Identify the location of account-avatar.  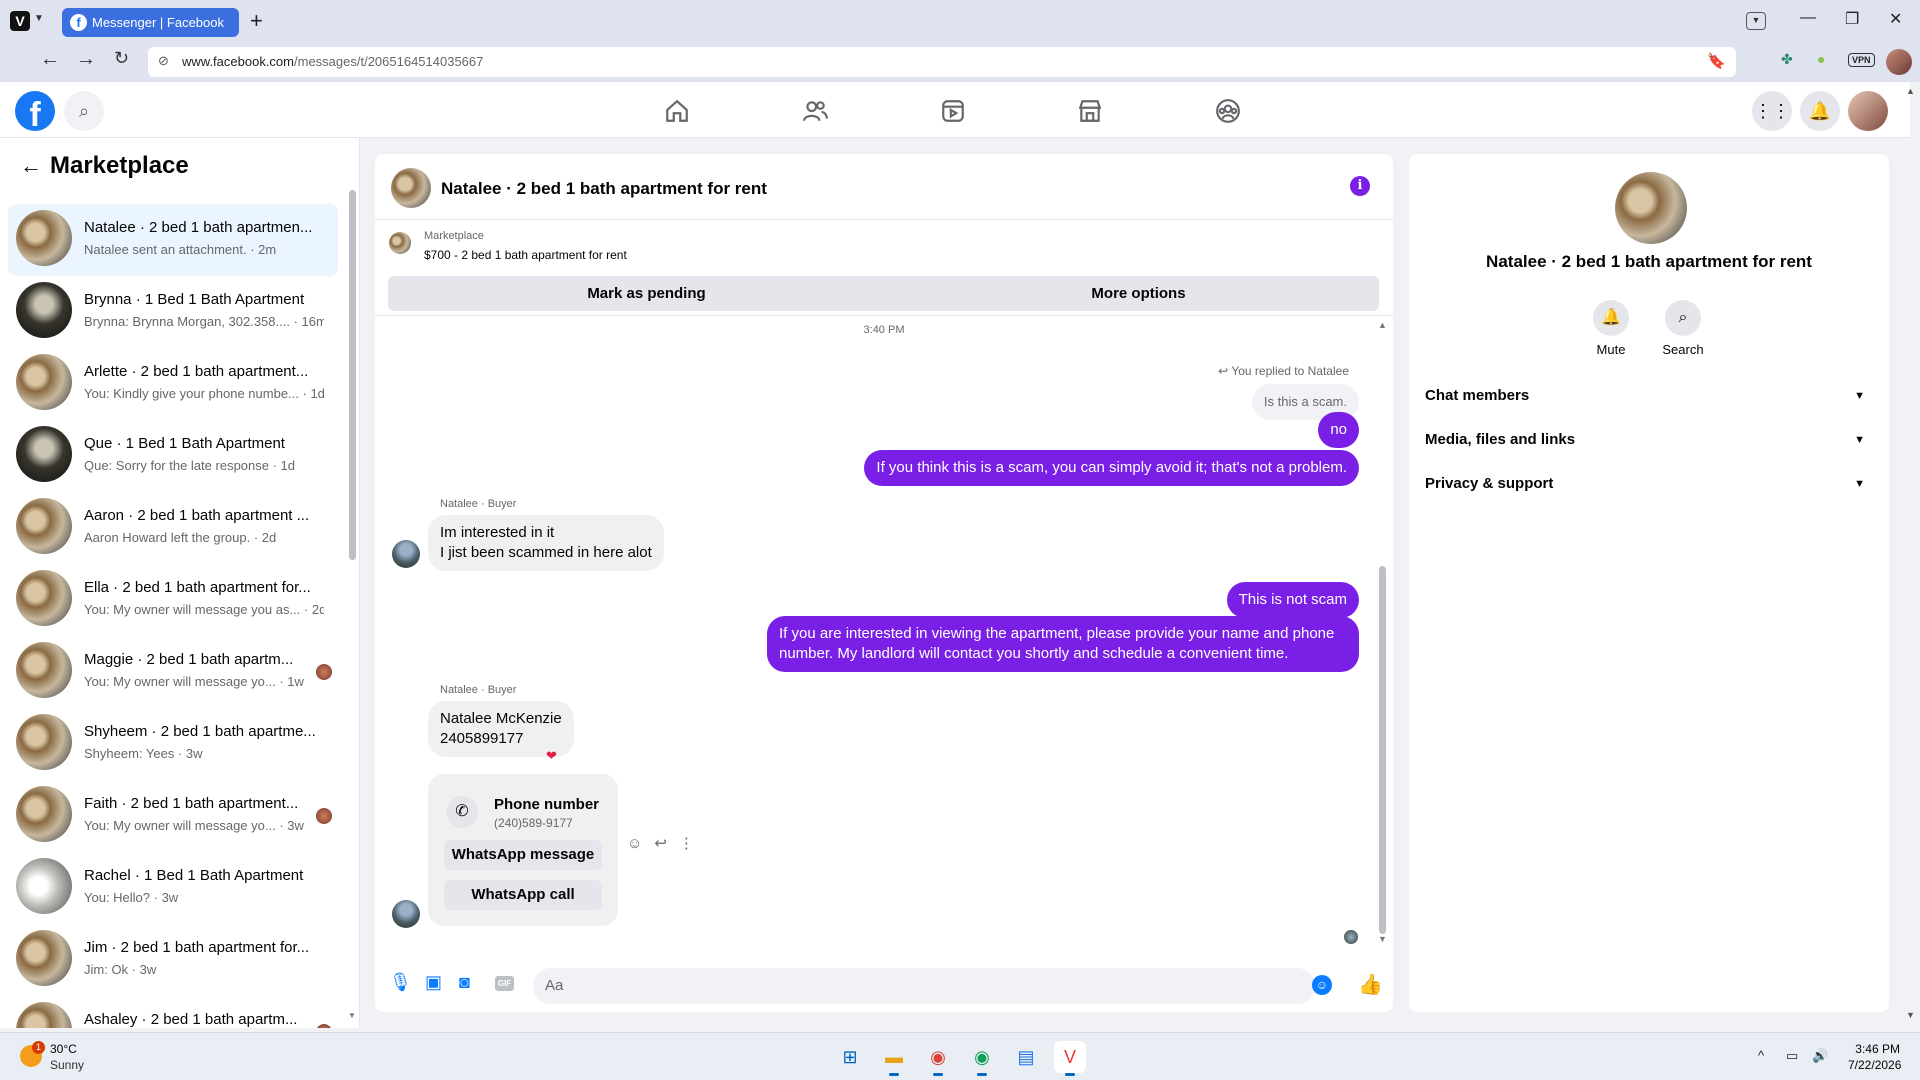
(1868, 111).